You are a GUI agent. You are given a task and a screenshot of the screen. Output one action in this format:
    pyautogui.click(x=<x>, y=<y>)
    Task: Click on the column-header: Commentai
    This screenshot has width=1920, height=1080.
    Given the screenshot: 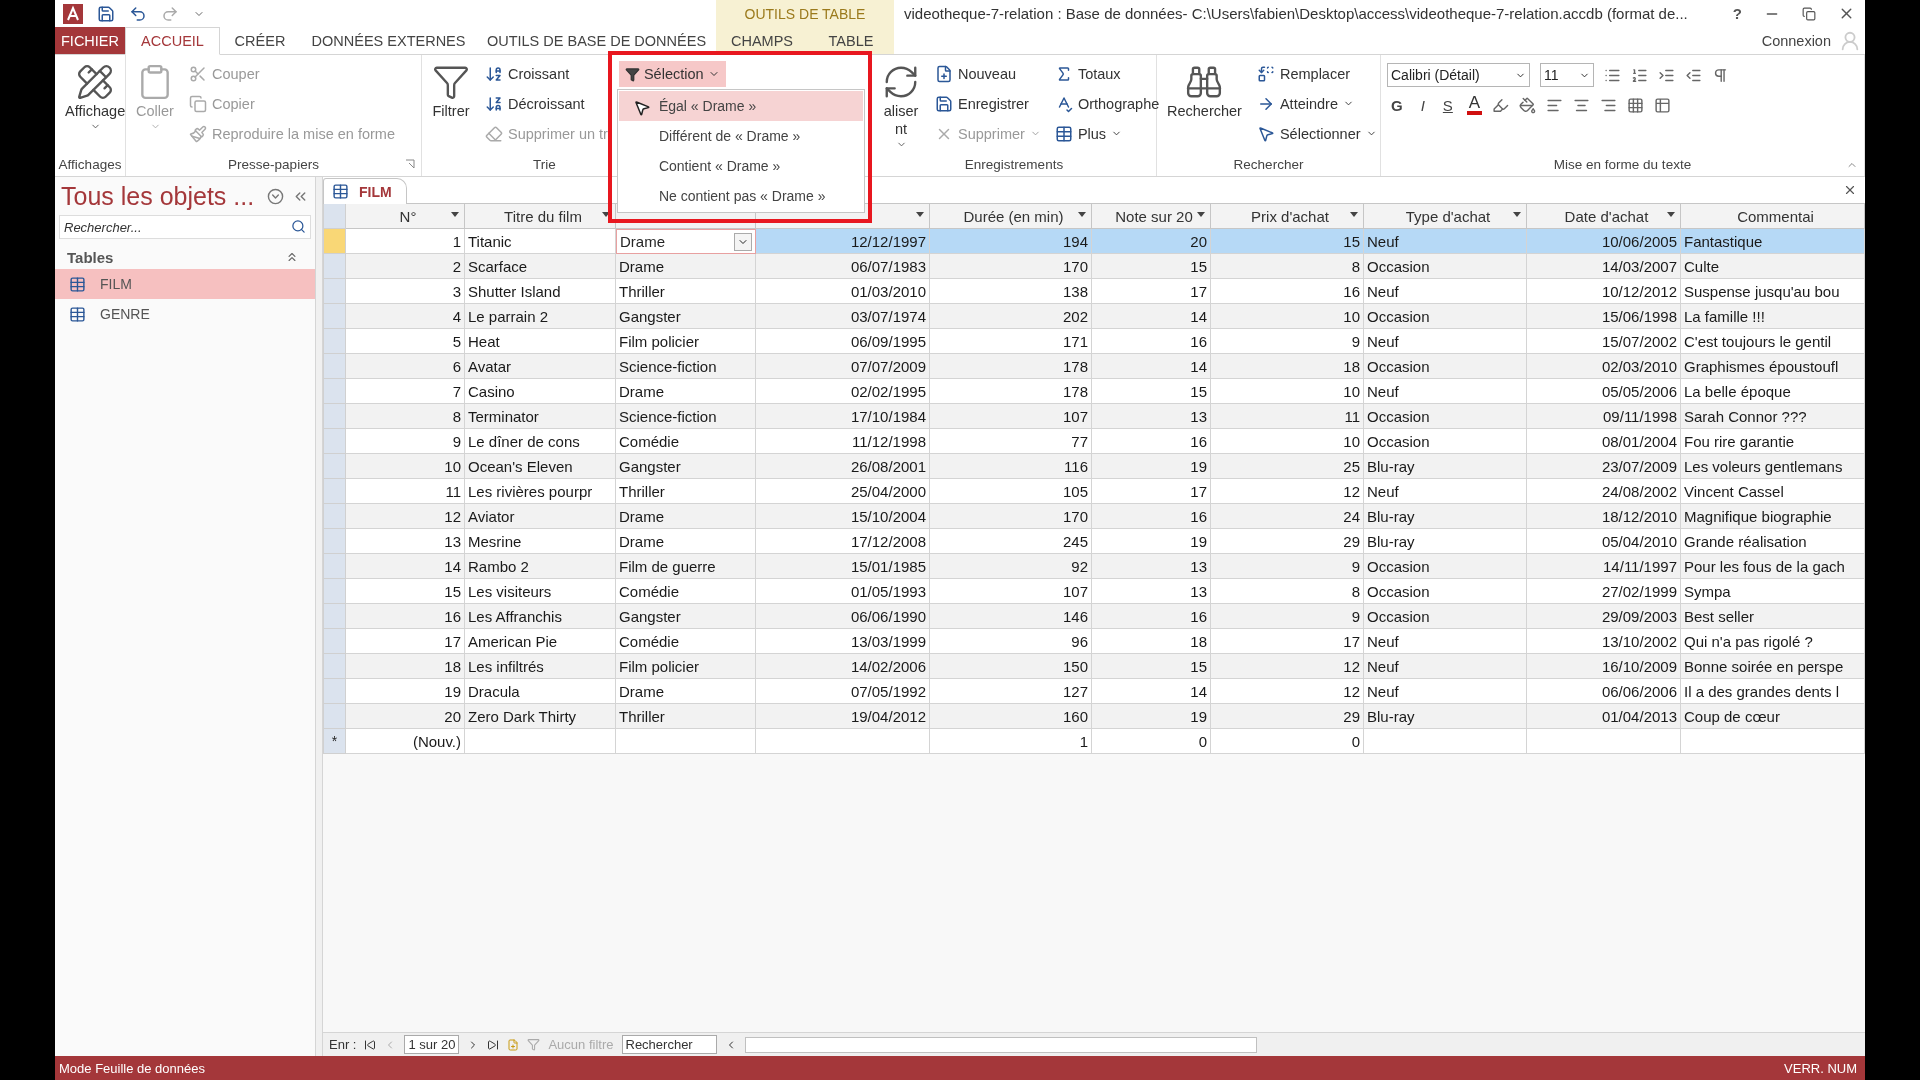 What is the action you would take?
    pyautogui.click(x=1773, y=216)
    